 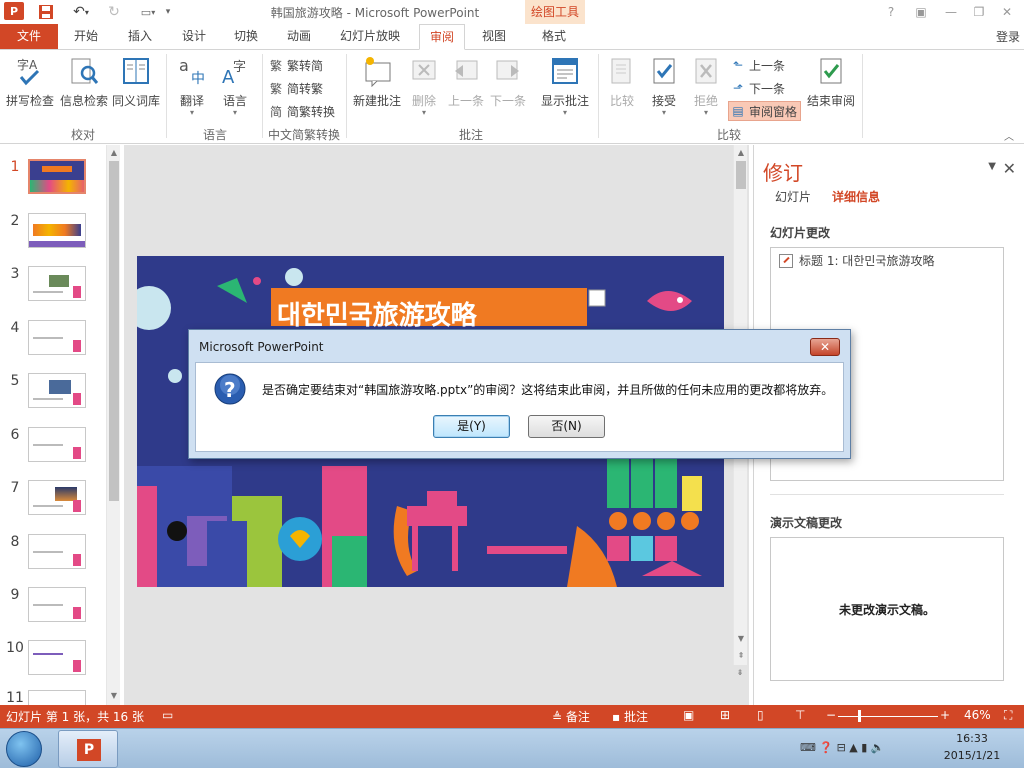 I want to click on research-button: 信息检索, so click(x=84, y=81).